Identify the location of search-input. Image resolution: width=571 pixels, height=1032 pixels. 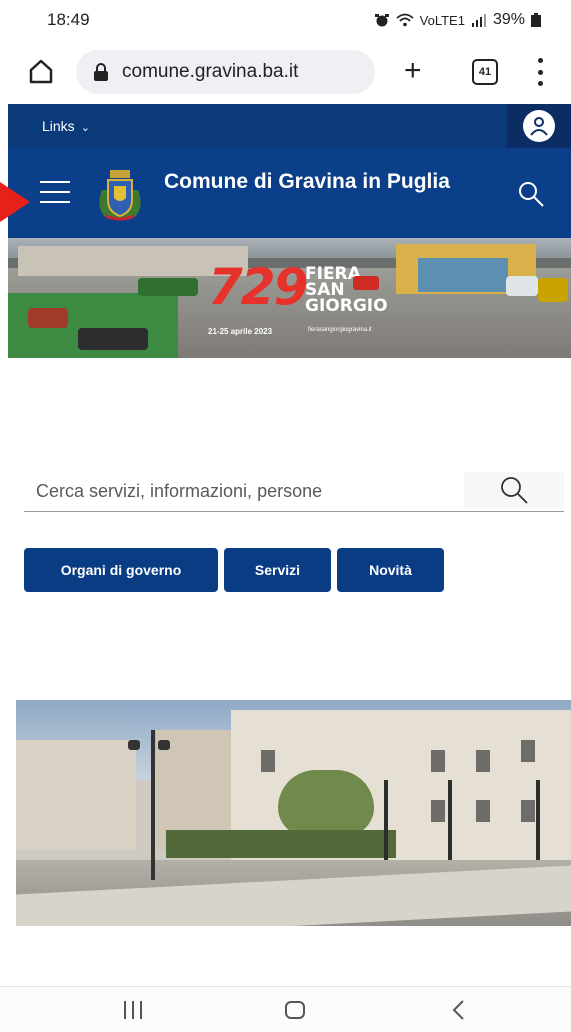
(246, 491).